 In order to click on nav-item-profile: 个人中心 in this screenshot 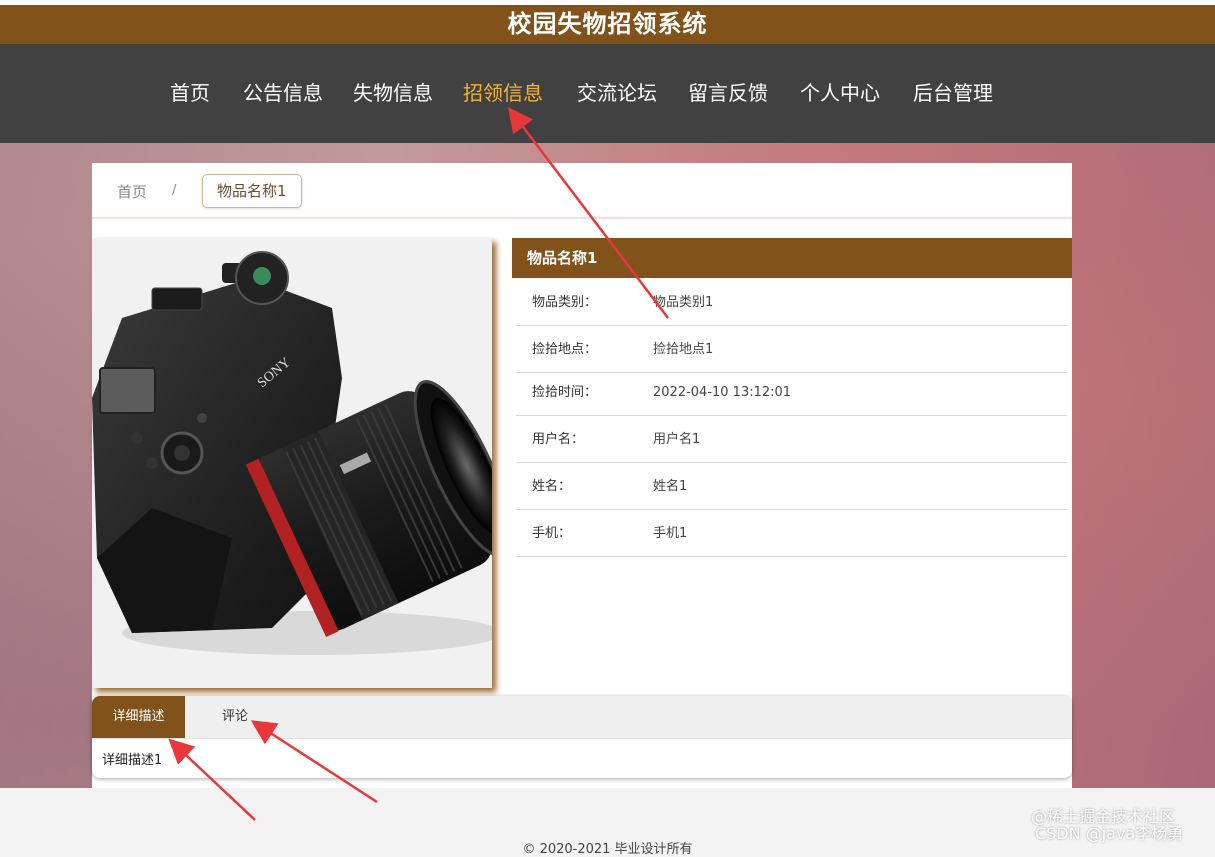, I will do `click(840, 93)`.